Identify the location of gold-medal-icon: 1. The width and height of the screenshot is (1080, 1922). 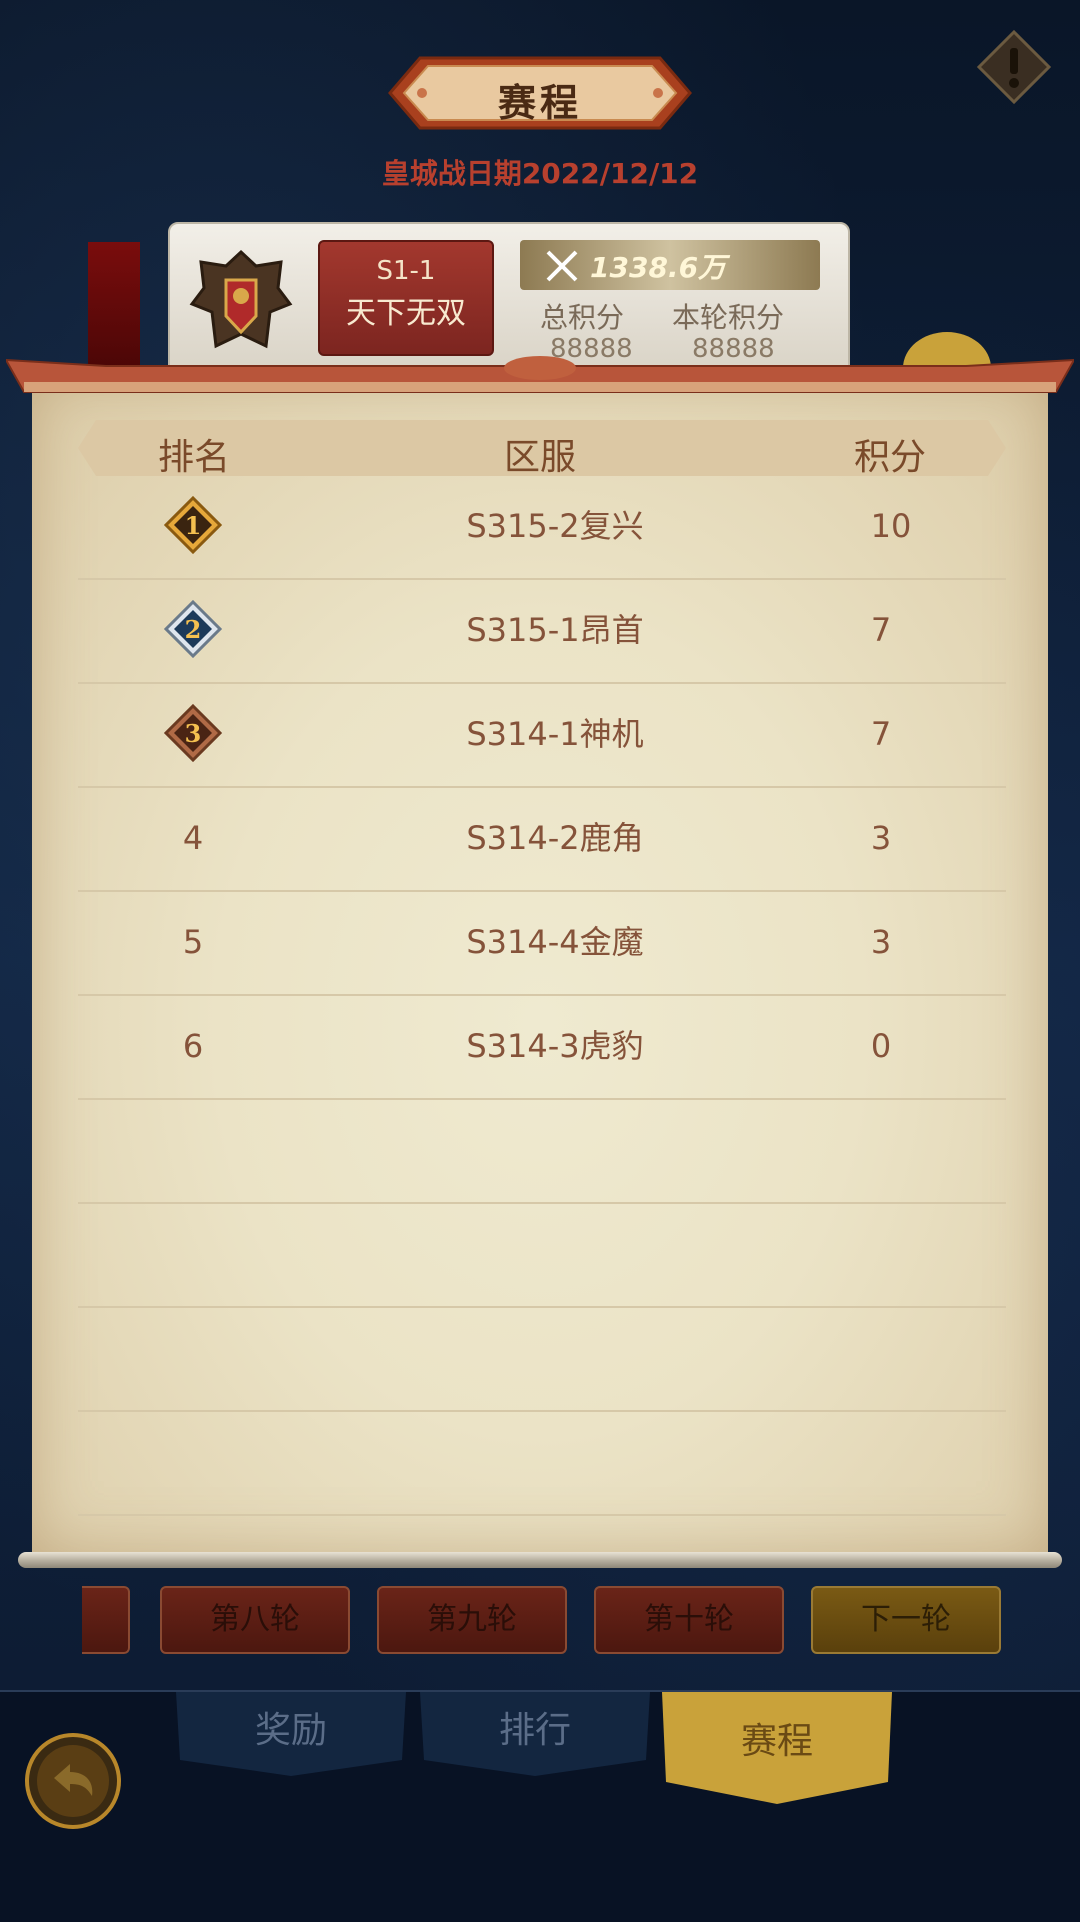
(193, 525).